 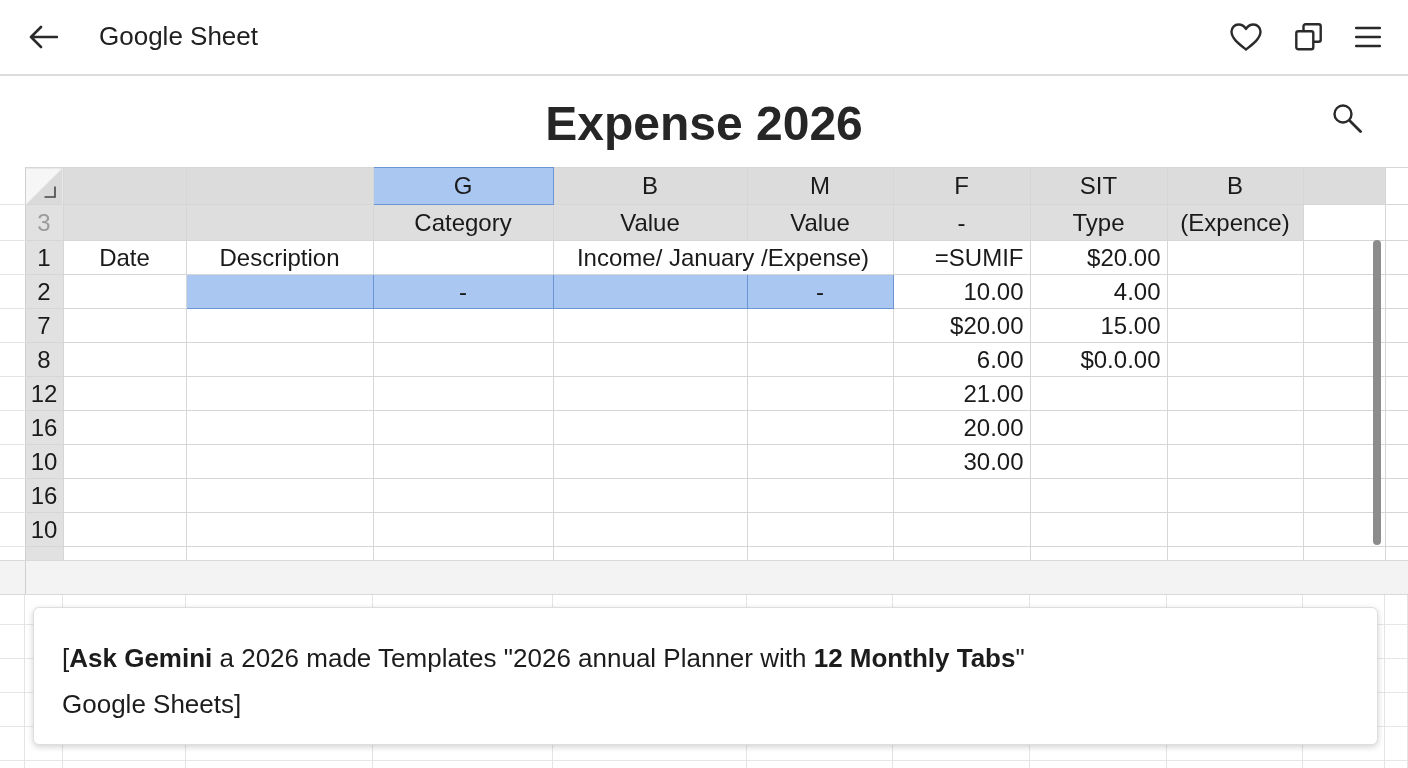 I want to click on menu-icon, so click(x=1368, y=37).